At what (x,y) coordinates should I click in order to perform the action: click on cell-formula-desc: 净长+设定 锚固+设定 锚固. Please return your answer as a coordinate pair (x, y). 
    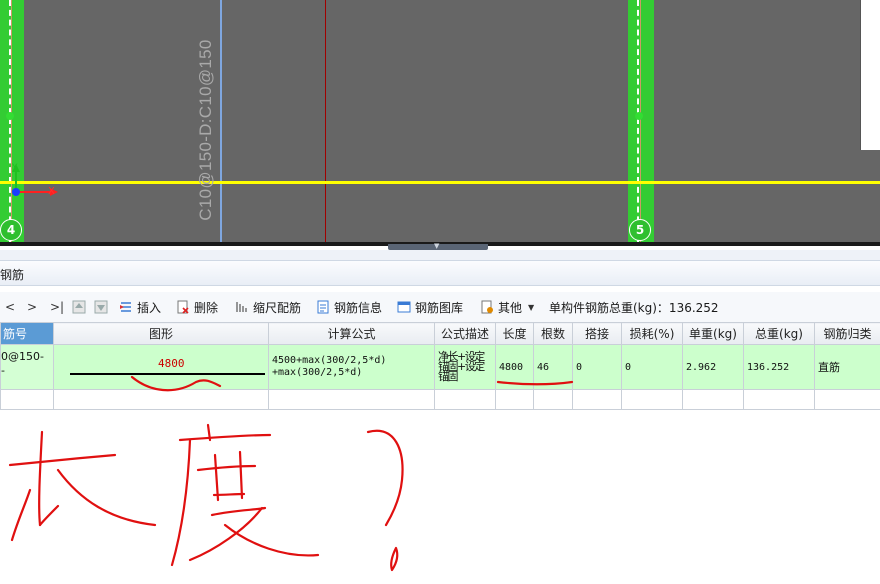
    Looking at the image, I should click on (465, 367).